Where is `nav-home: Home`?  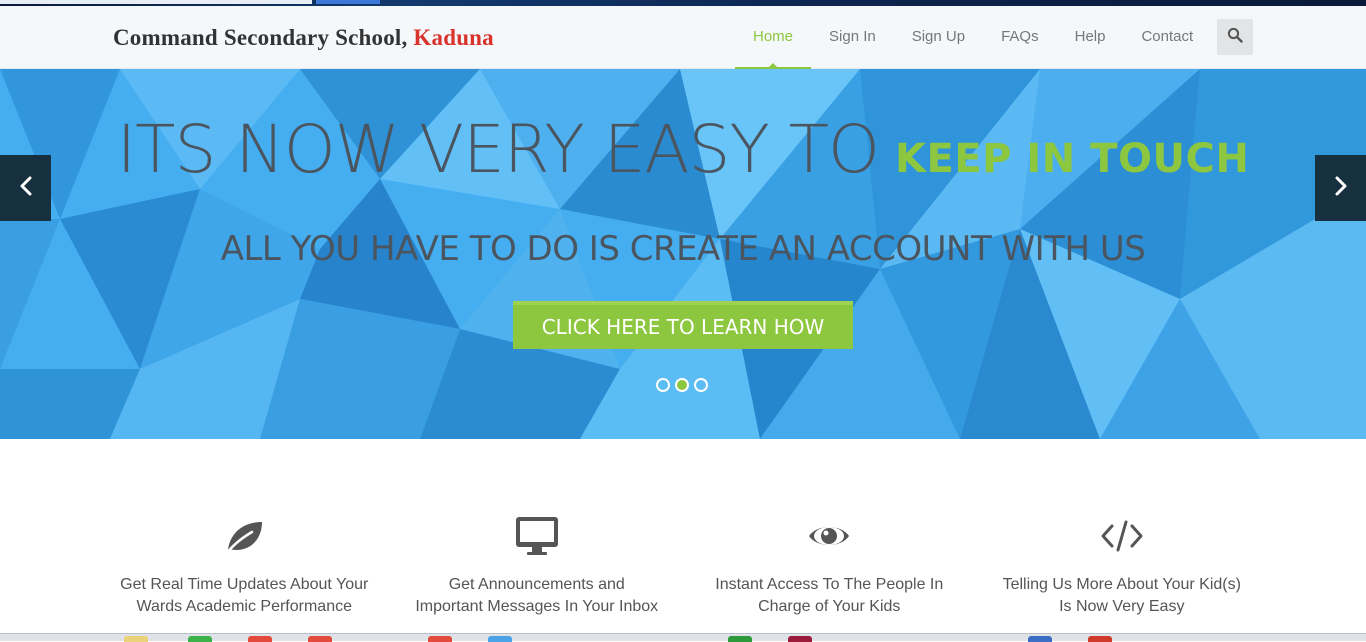
nav-home: Home is located at coordinates (773, 37).